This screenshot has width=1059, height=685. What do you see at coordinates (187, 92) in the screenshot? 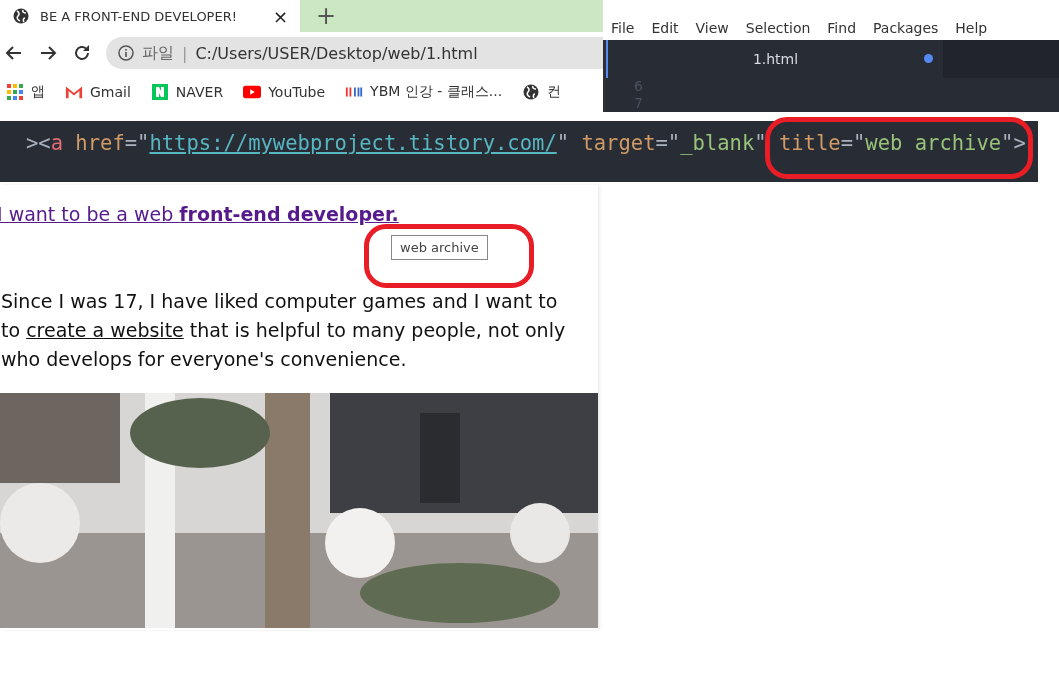
I see `bookmark: NAVER` at bounding box center [187, 92].